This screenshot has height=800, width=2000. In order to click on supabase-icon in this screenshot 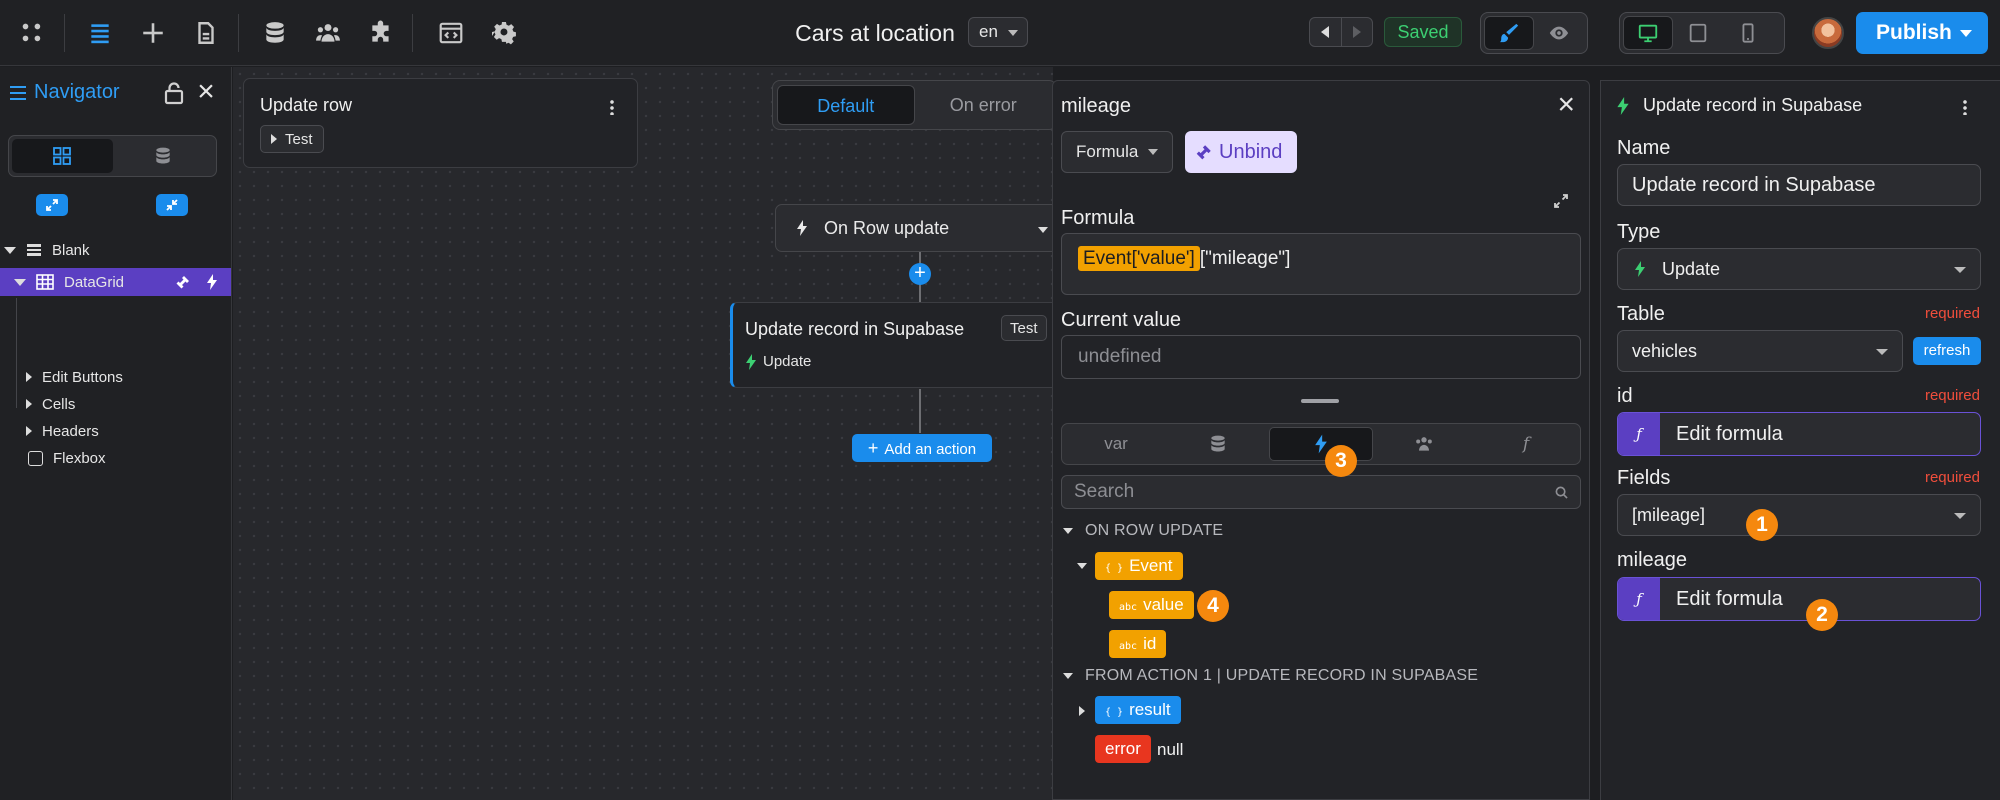, I will do `click(1640, 269)`.